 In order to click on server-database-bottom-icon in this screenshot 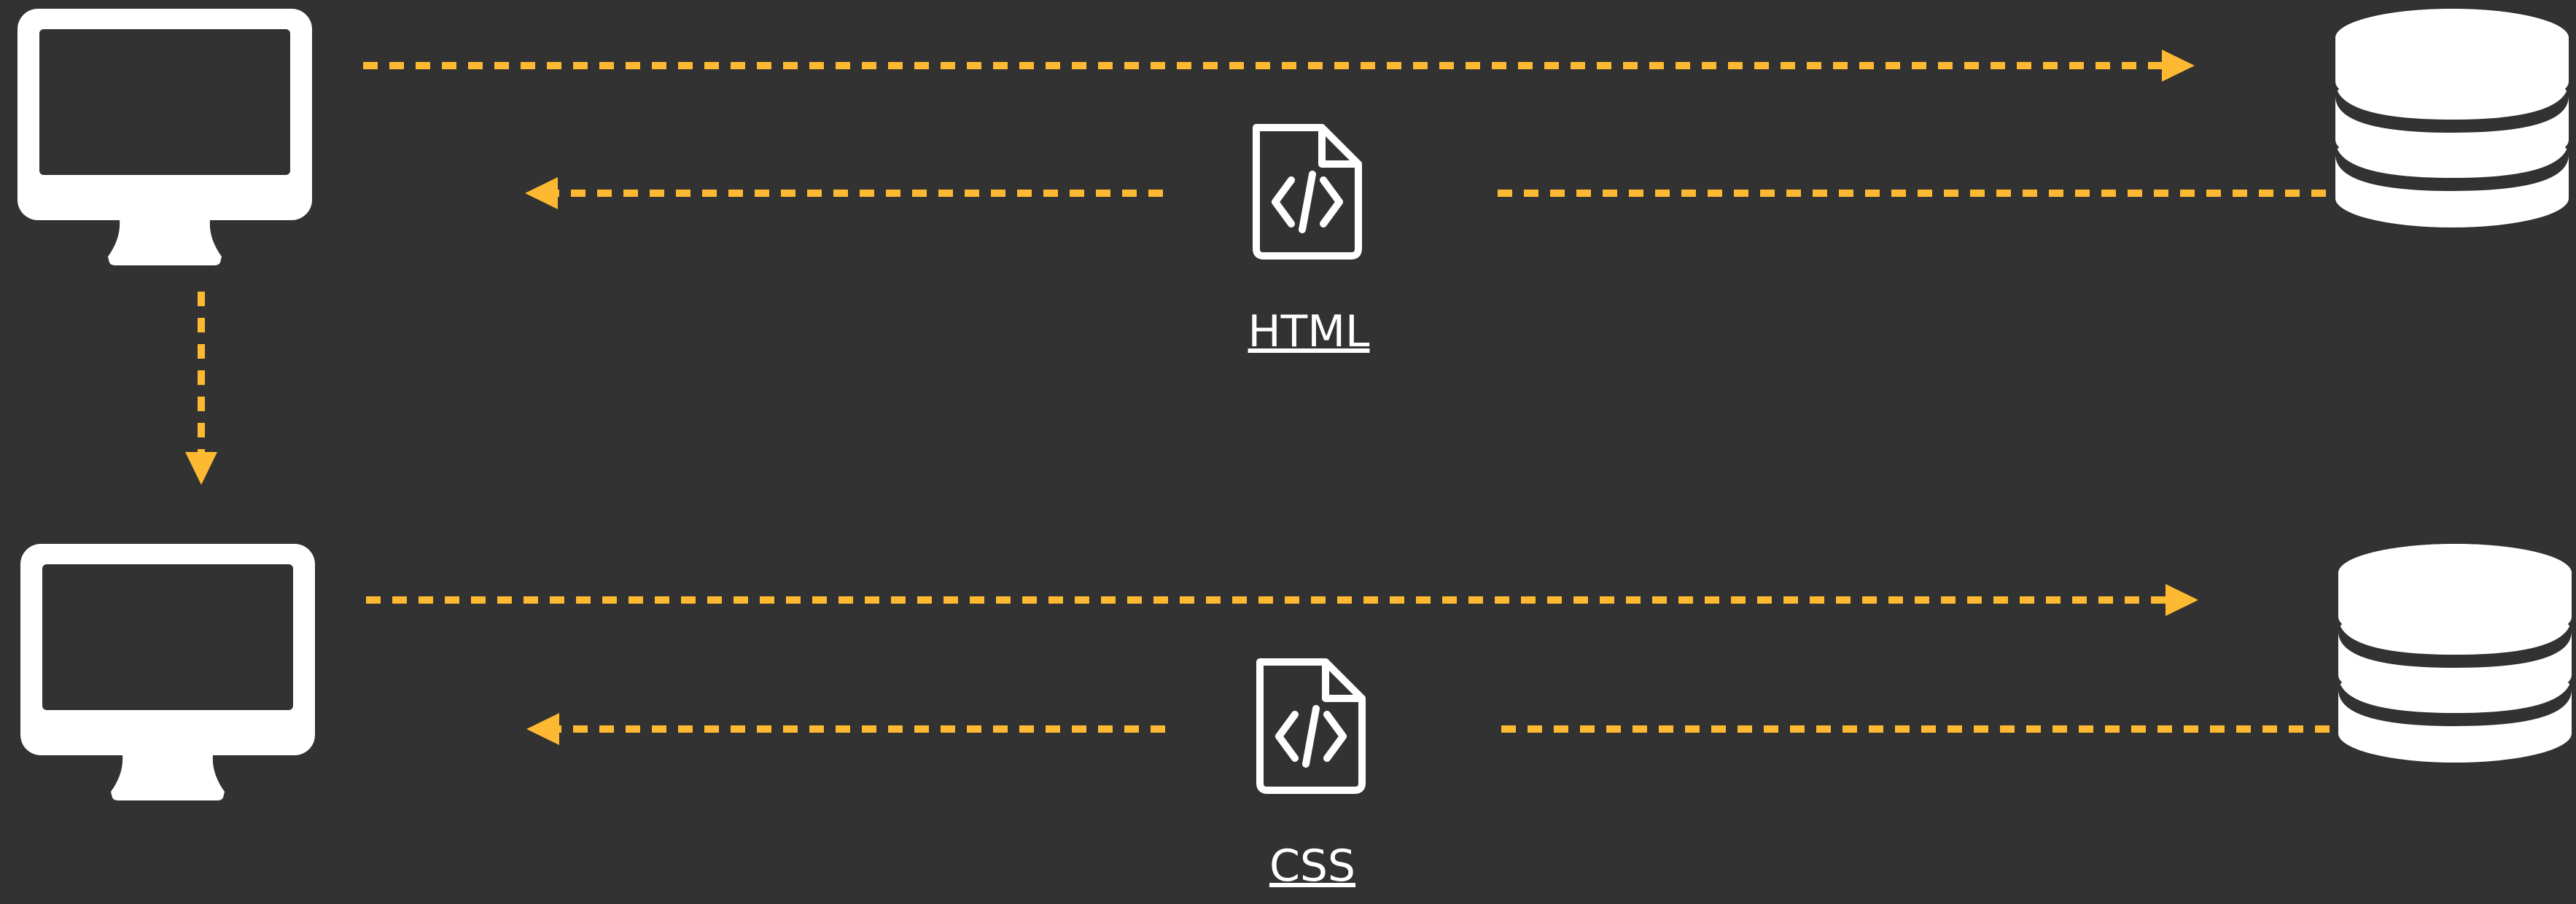, I will do `click(2455, 653)`.